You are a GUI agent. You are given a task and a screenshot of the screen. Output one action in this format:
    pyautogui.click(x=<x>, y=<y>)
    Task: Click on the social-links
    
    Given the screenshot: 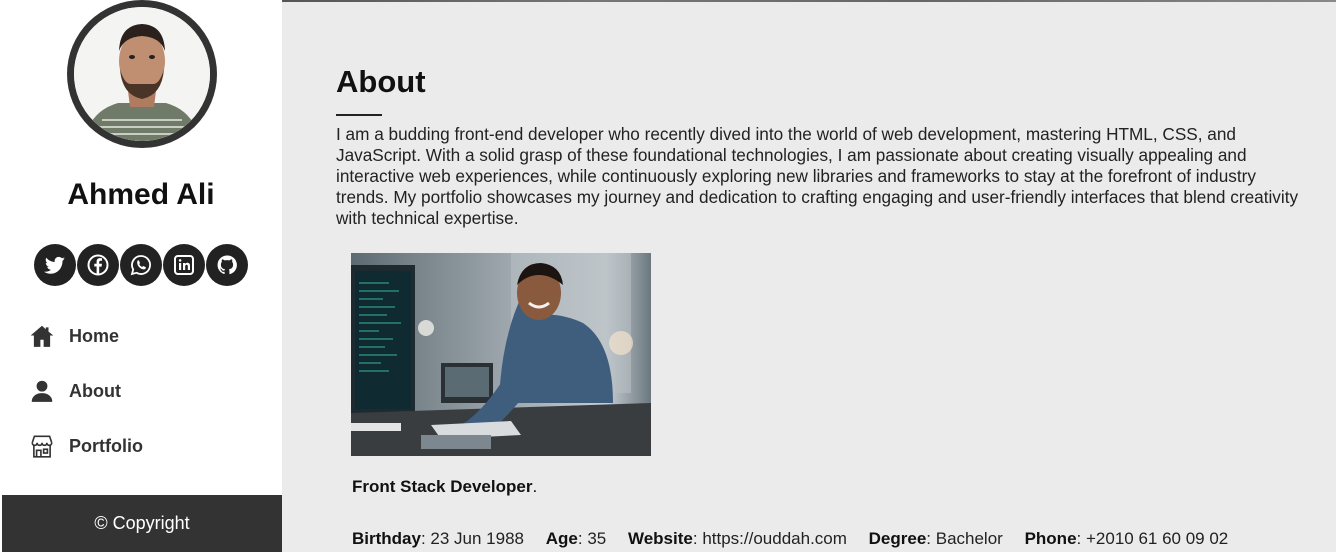 What is the action you would take?
    pyautogui.click(x=141, y=265)
    